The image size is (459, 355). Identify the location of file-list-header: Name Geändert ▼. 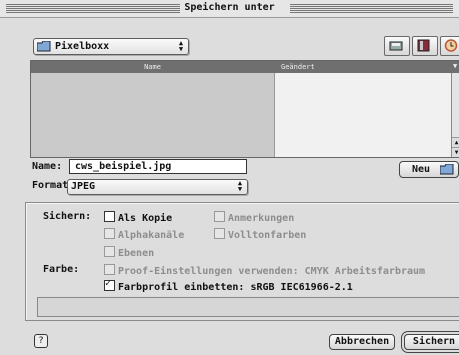
(245, 67).